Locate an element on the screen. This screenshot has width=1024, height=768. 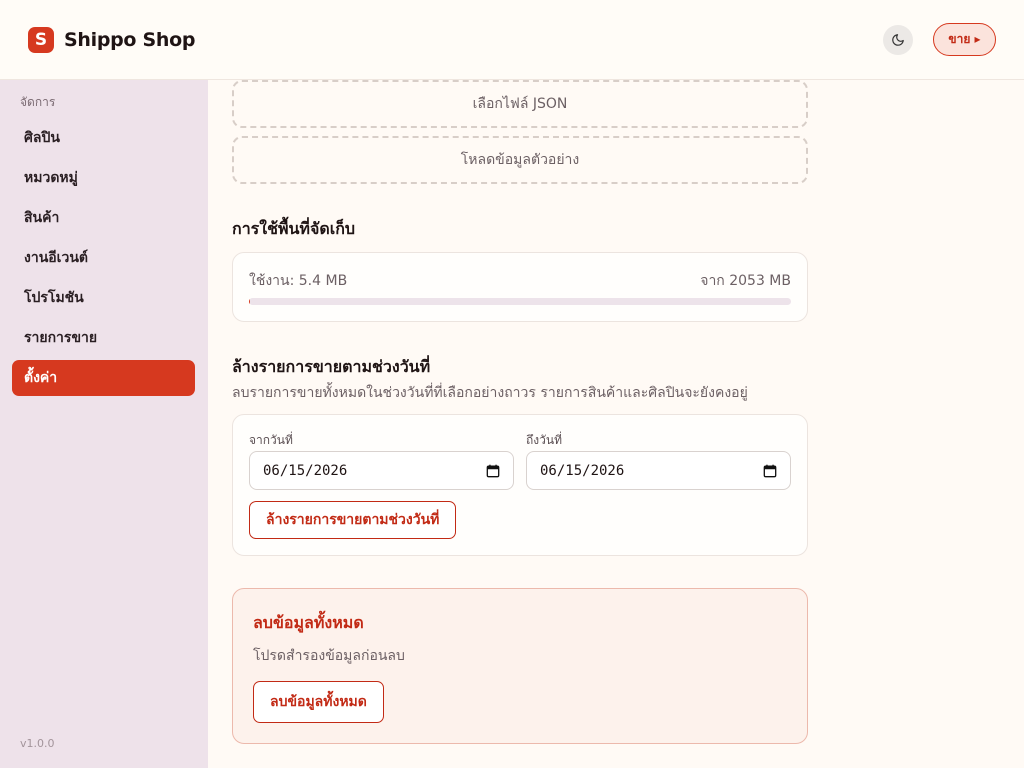
danger-title: ลบข้อมูลทั้งหมด is located at coordinates (308, 622).